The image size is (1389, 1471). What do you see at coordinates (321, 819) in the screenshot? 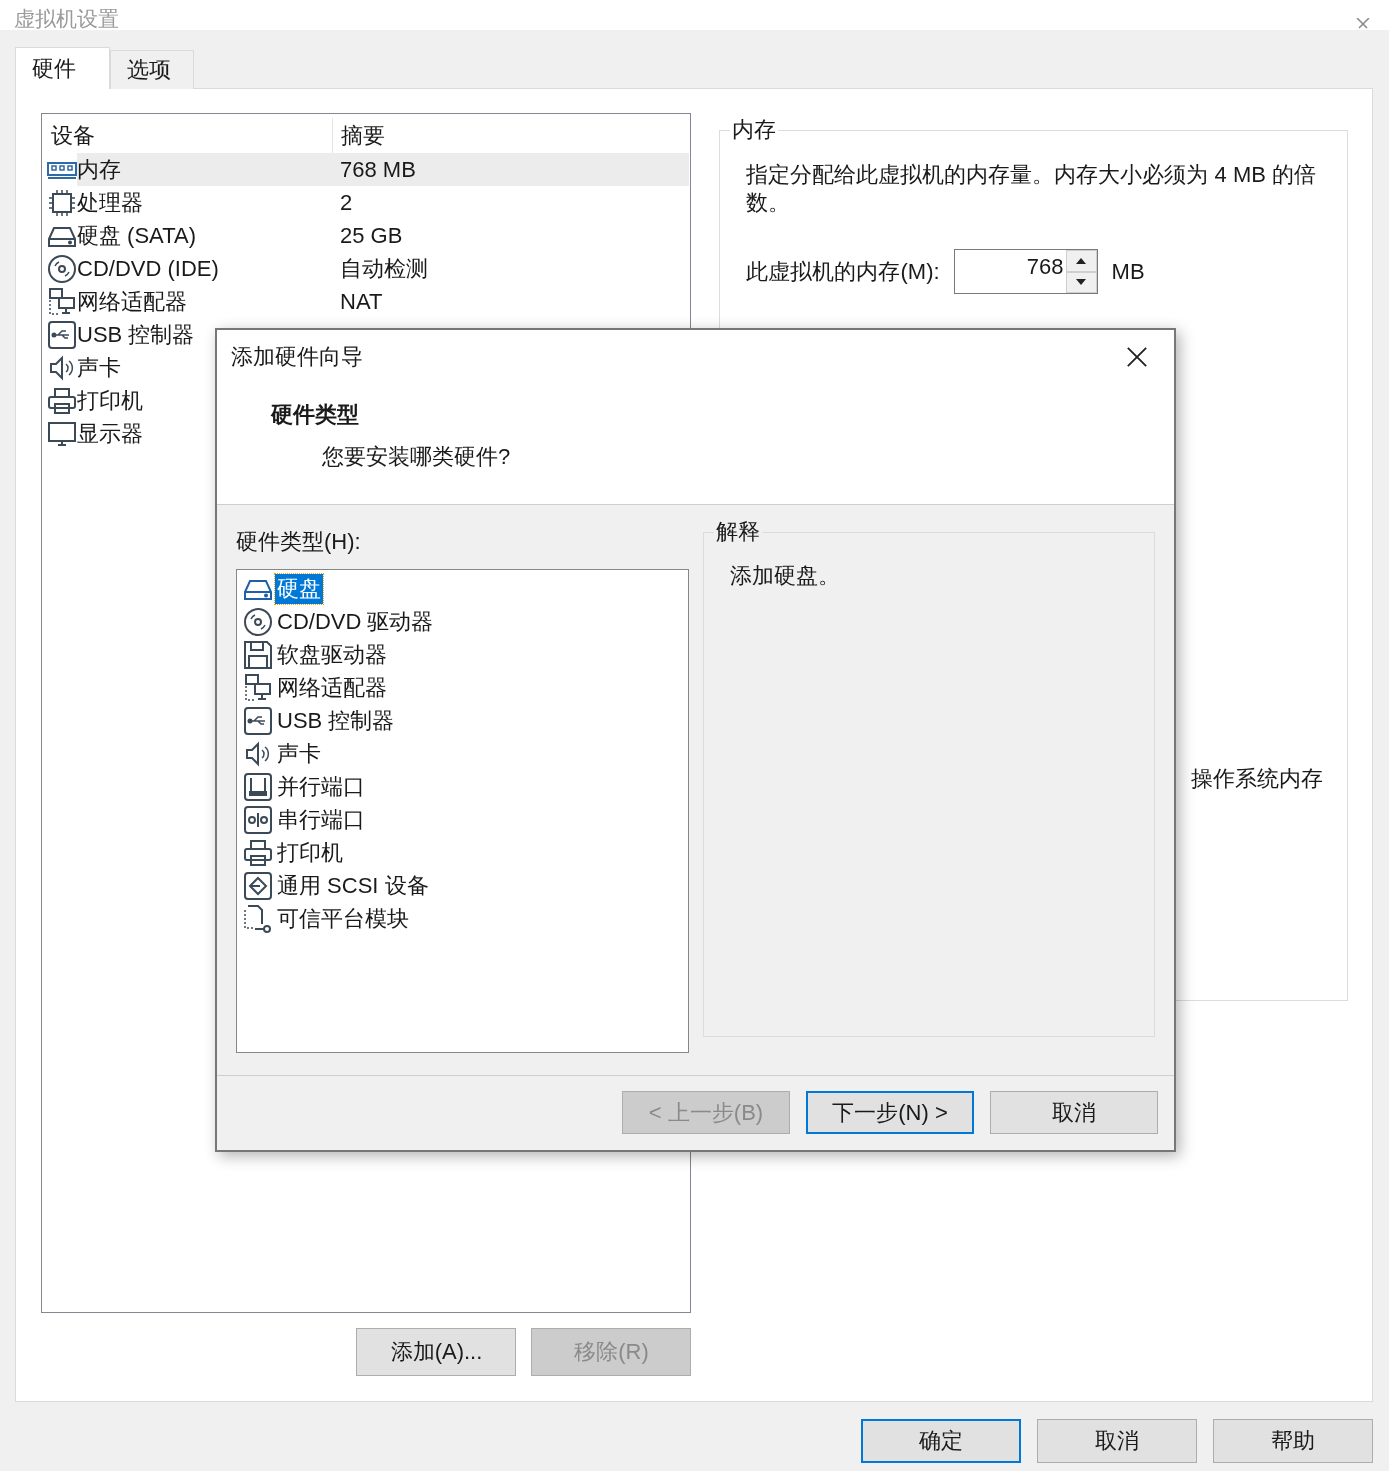
I see `hardware-item: 串行端口` at bounding box center [321, 819].